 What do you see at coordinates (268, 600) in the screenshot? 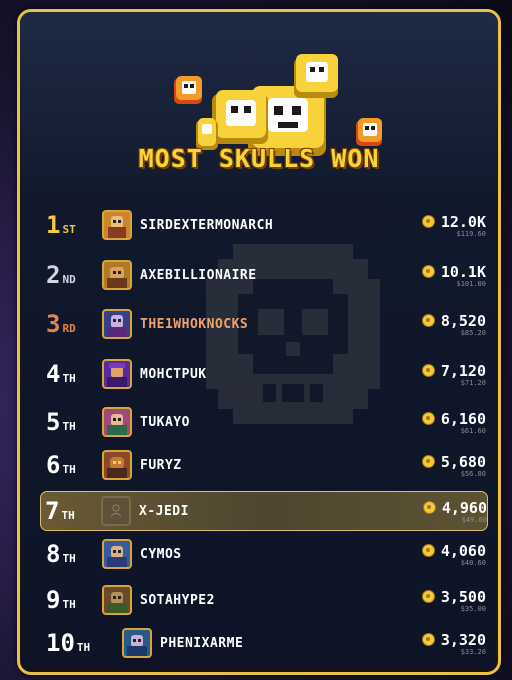
I see `player-name: SOTAHYPE2` at bounding box center [268, 600].